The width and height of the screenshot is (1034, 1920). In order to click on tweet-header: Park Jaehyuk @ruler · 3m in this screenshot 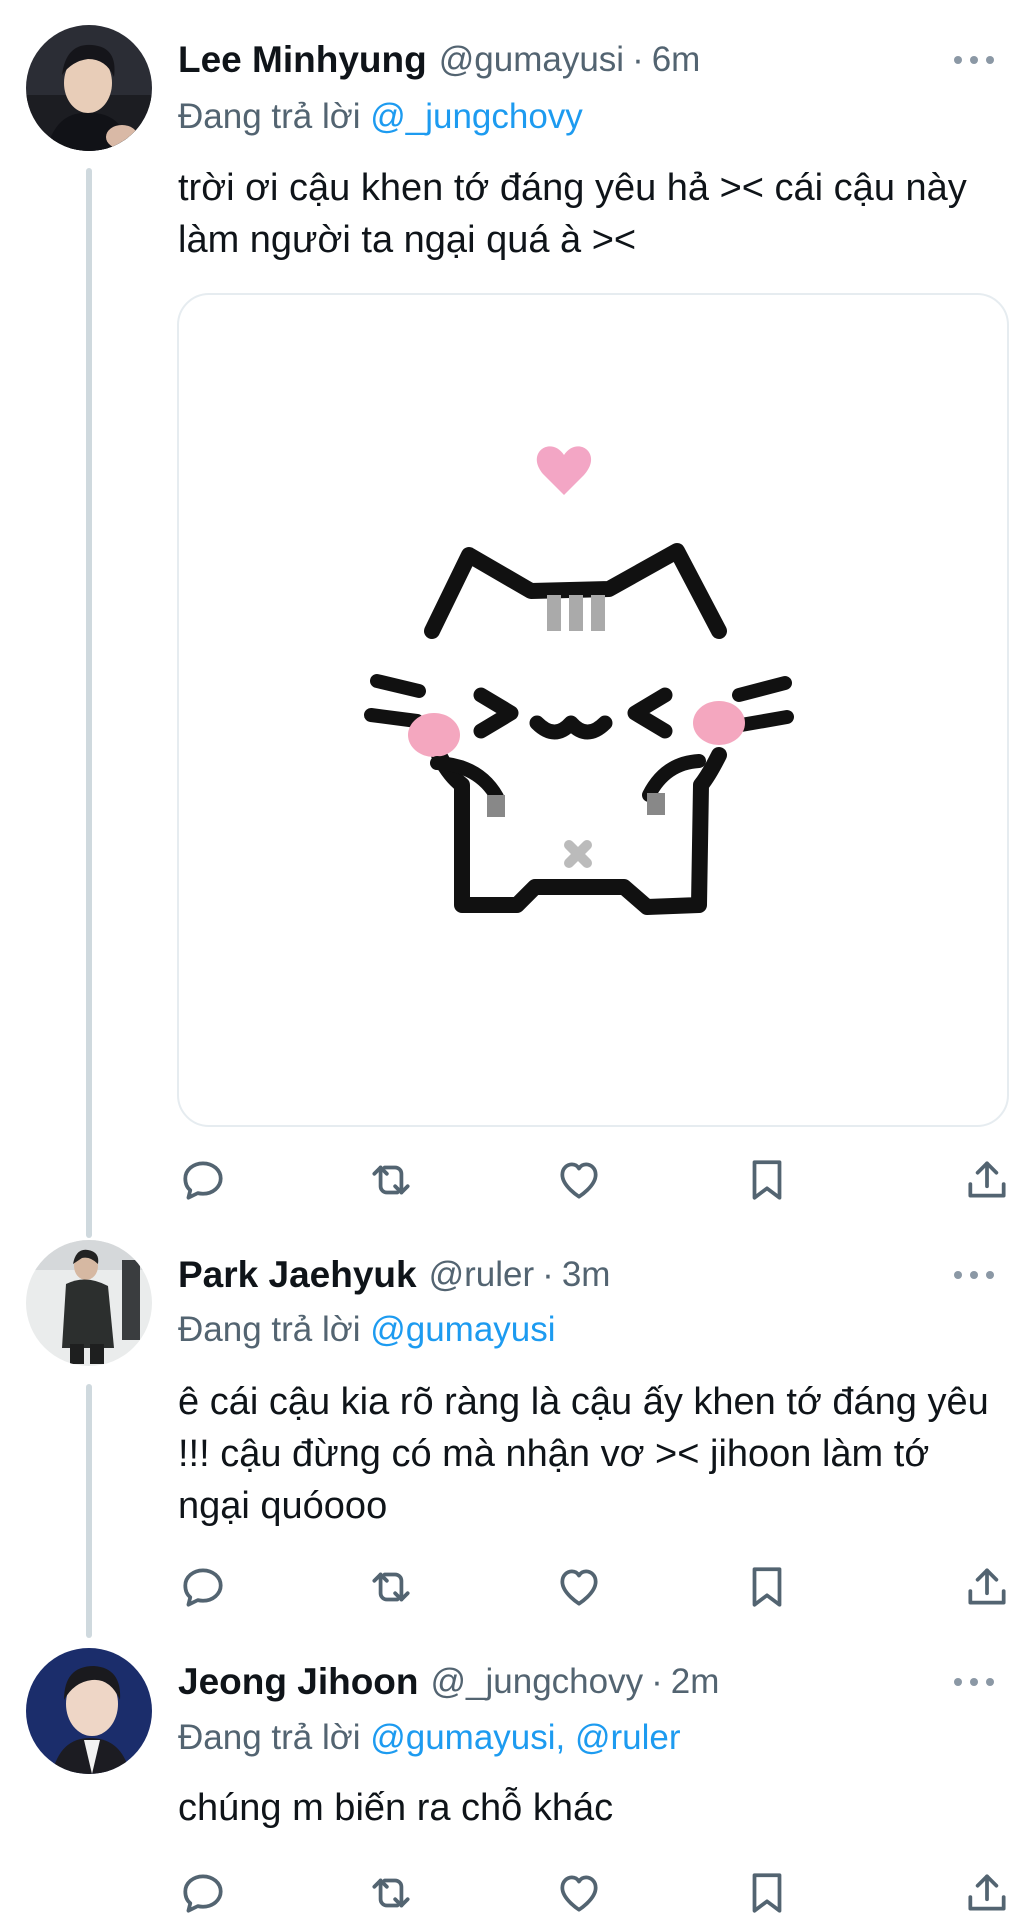, I will do `click(586, 1275)`.